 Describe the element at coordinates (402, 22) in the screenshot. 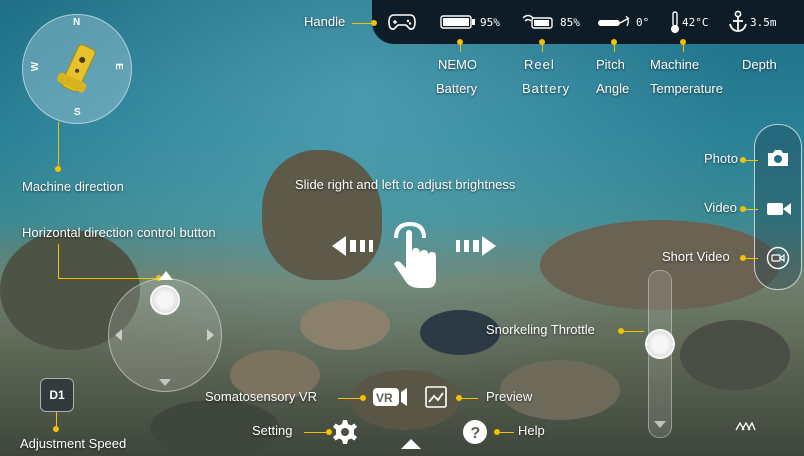

I see `gamepad-icon` at that location.